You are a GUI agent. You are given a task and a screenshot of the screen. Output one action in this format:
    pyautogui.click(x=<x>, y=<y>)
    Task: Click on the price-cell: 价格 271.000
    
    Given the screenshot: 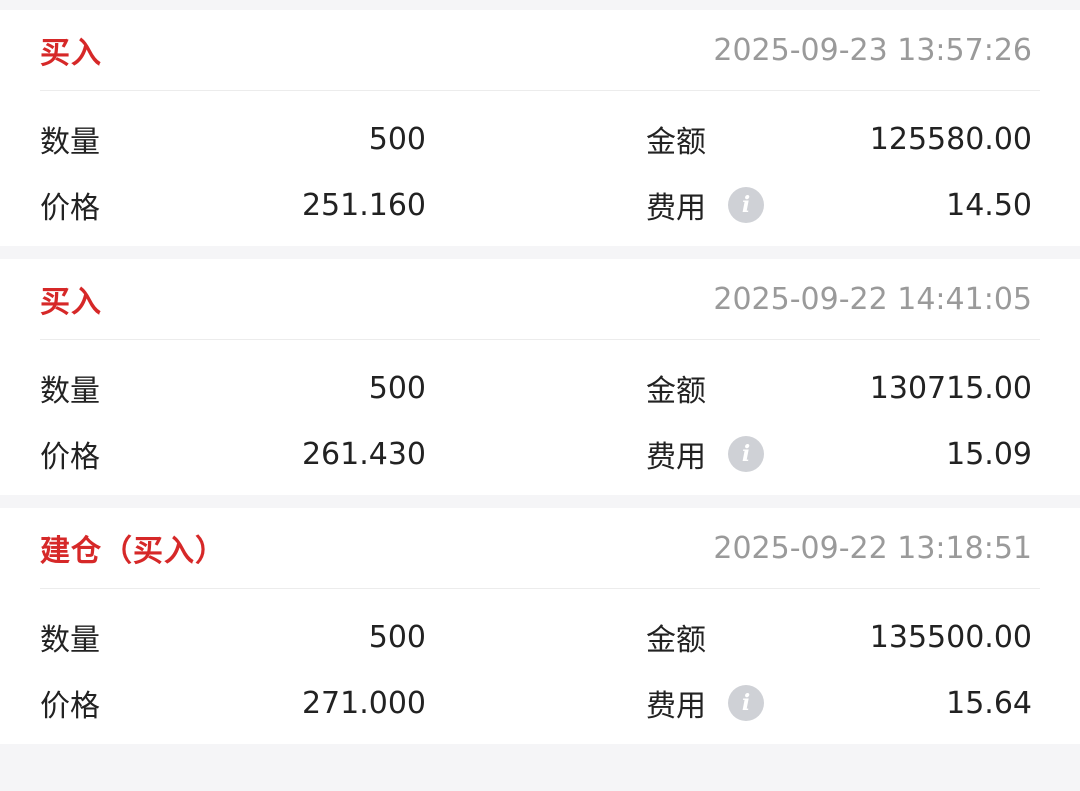 What is the action you would take?
    pyautogui.click(x=233, y=703)
    